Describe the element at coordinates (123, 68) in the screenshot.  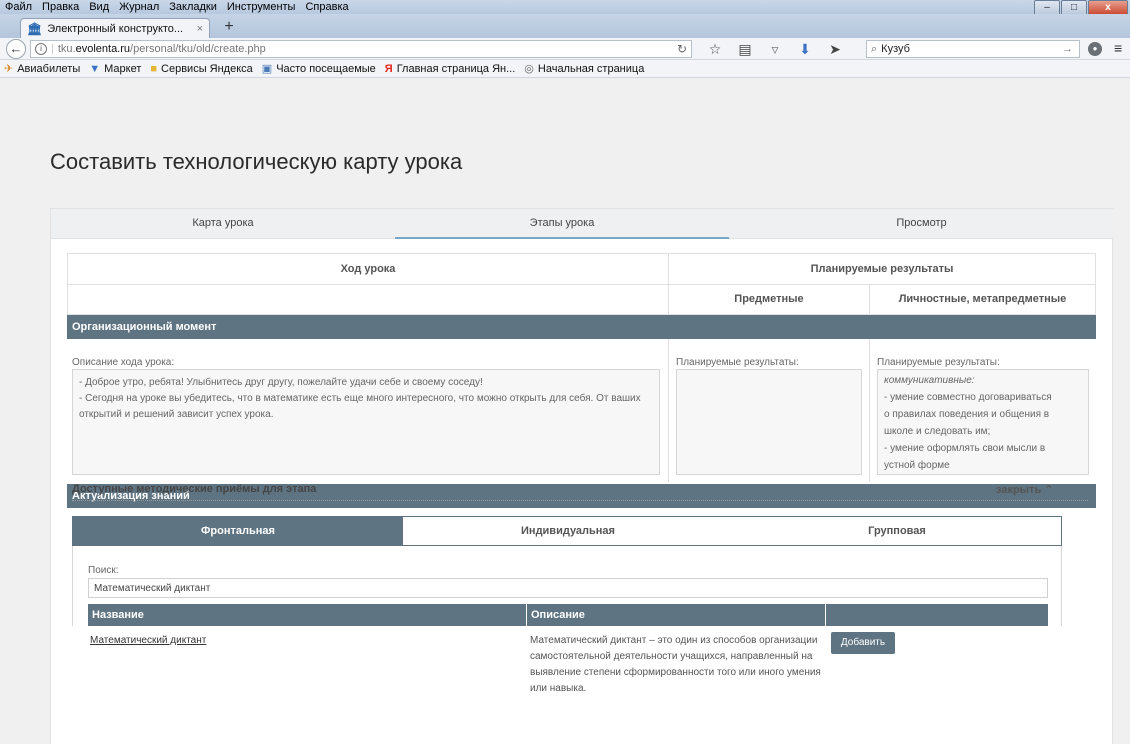
I see `bookmark-label: Маркет` at that location.